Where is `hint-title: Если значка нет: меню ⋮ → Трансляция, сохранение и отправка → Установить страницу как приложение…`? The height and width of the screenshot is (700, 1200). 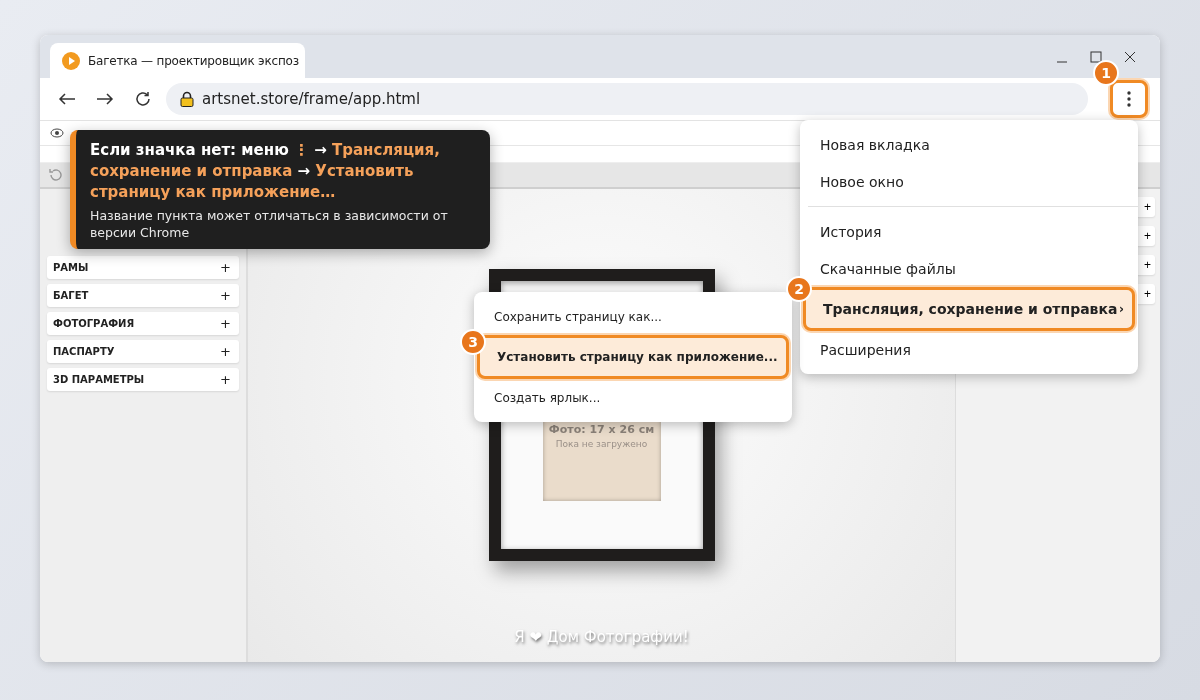
hint-title: Если значка нет: меню ⋮ → Трансляция, сохранение и отправка → Установить страницу как приложение… is located at coordinates (265, 171).